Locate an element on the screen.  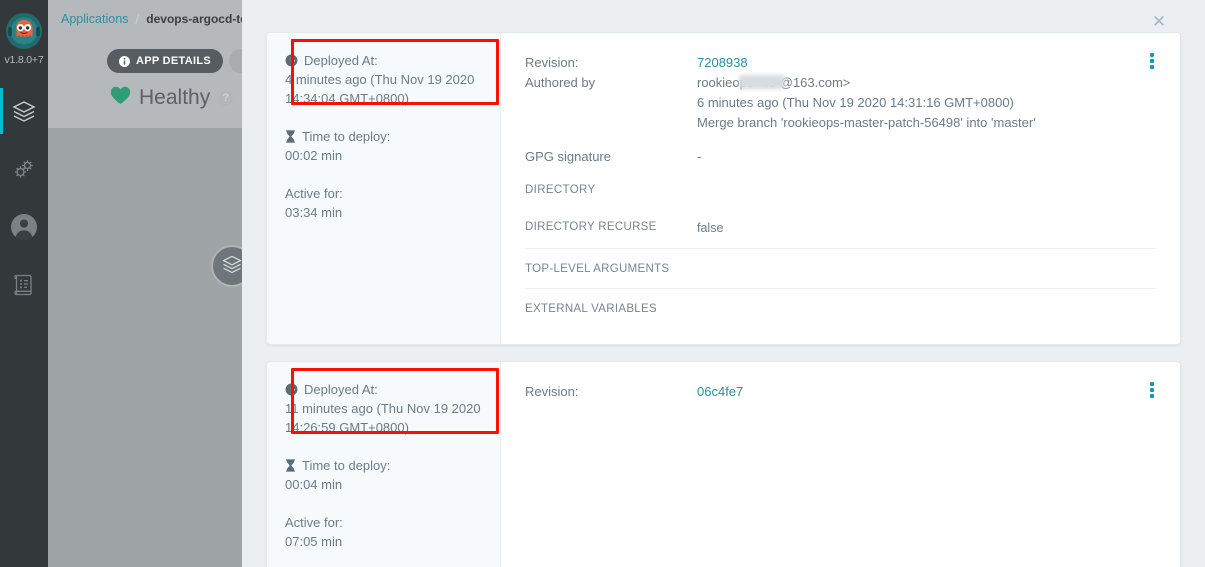
gpg-signature-row: GPG signature - is located at coordinates (841, 157).